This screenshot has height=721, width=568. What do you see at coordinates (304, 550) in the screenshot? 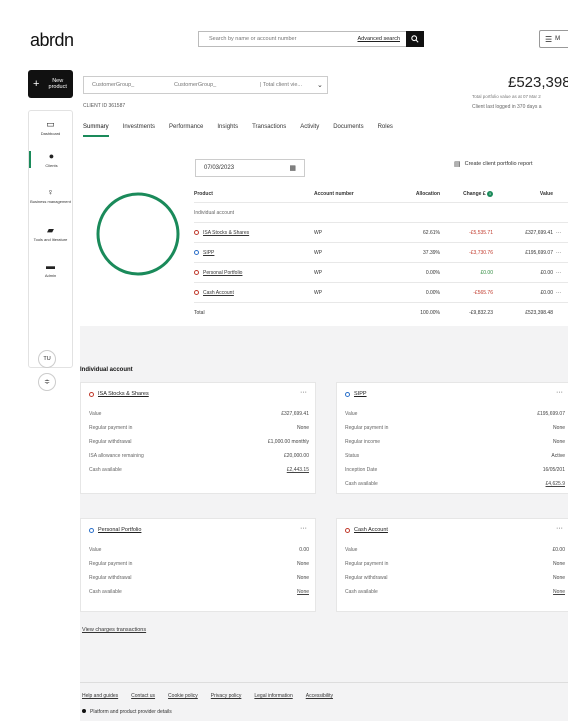
I see `row-value: 0.00` at bounding box center [304, 550].